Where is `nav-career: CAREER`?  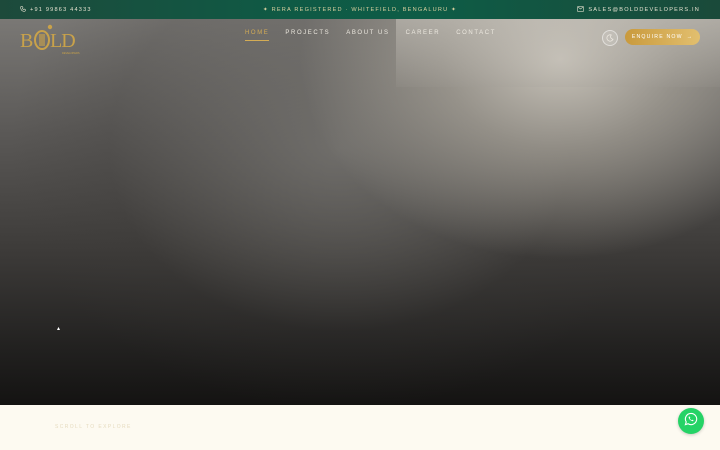 nav-career: CAREER is located at coordinates (423, 35).